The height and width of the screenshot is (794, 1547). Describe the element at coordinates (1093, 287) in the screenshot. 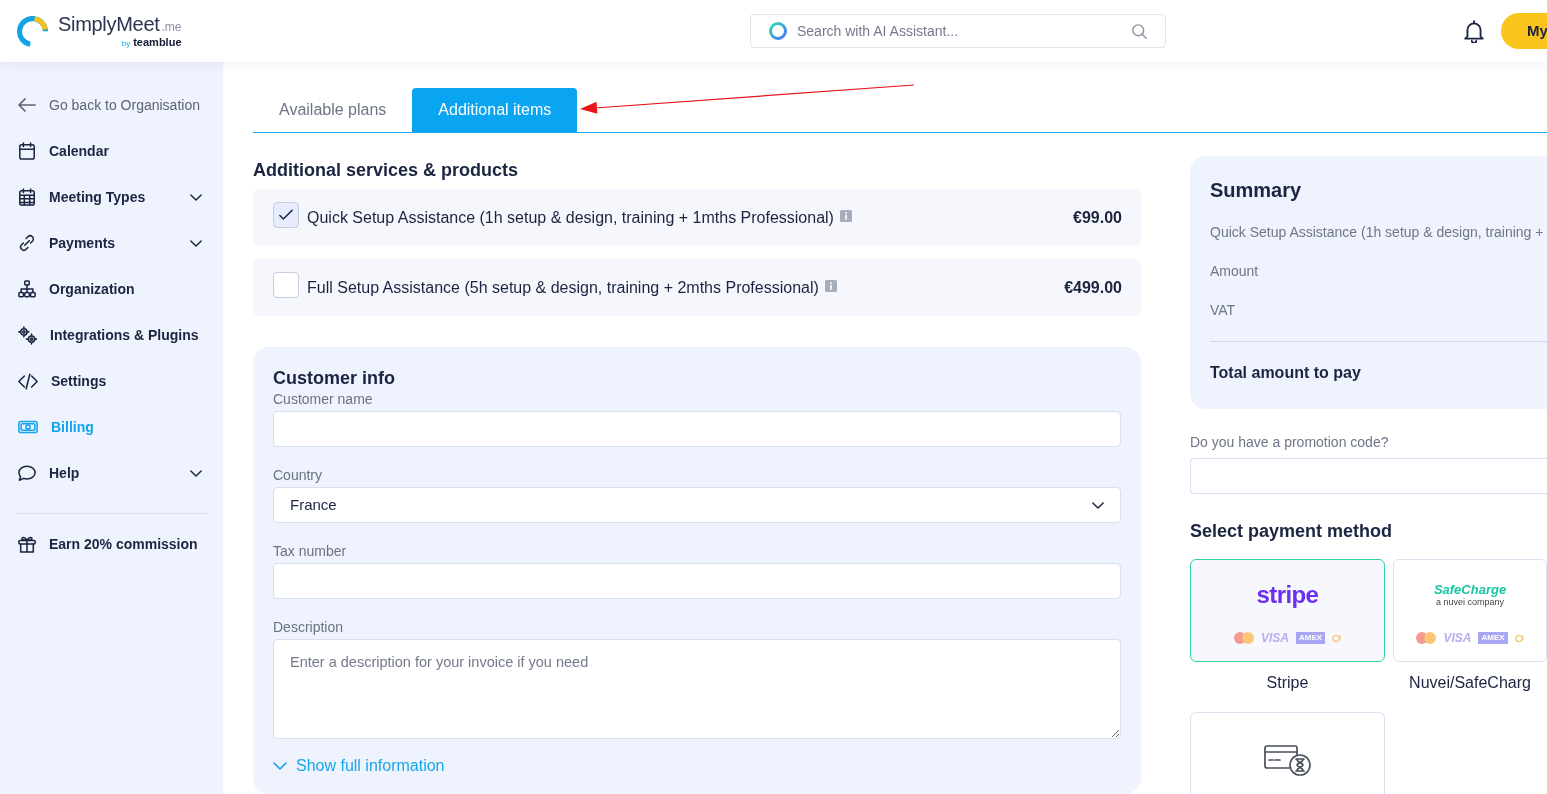

I see `service-price: €499.00` at that location.